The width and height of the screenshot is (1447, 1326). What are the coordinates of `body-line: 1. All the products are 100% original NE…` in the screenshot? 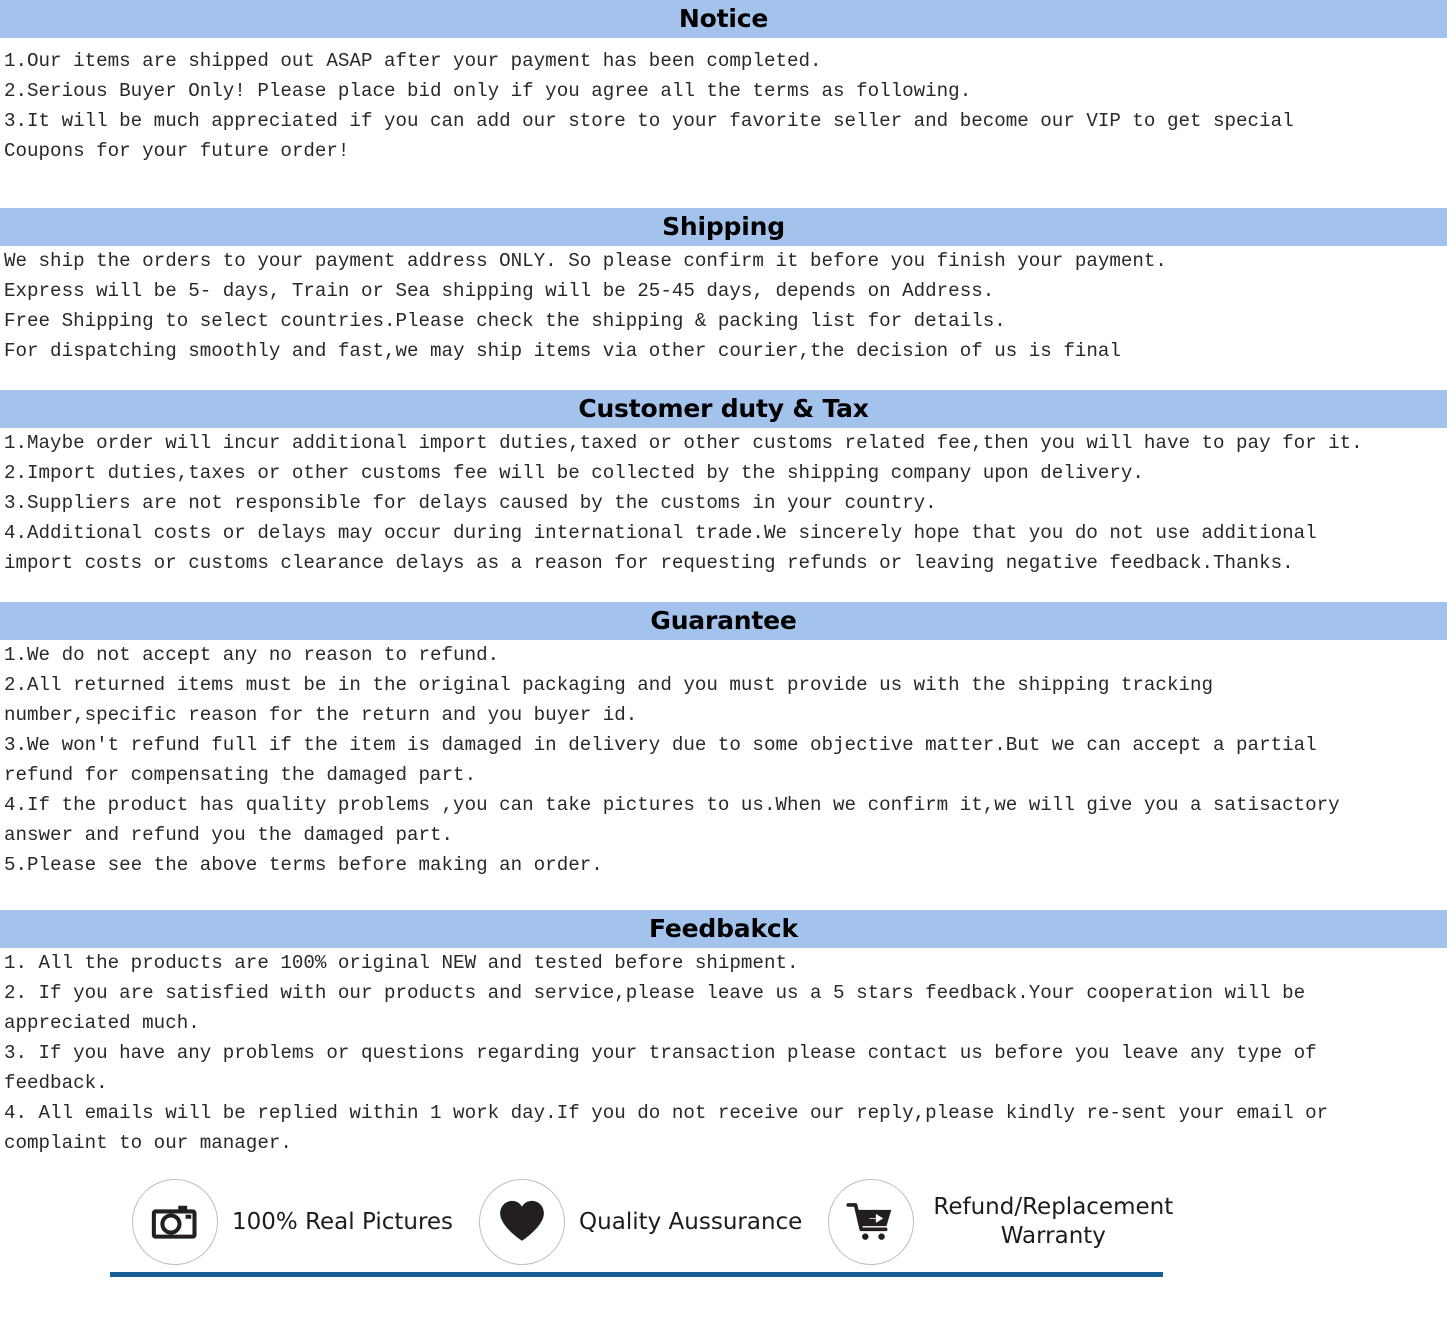 It's located at (401, 963).